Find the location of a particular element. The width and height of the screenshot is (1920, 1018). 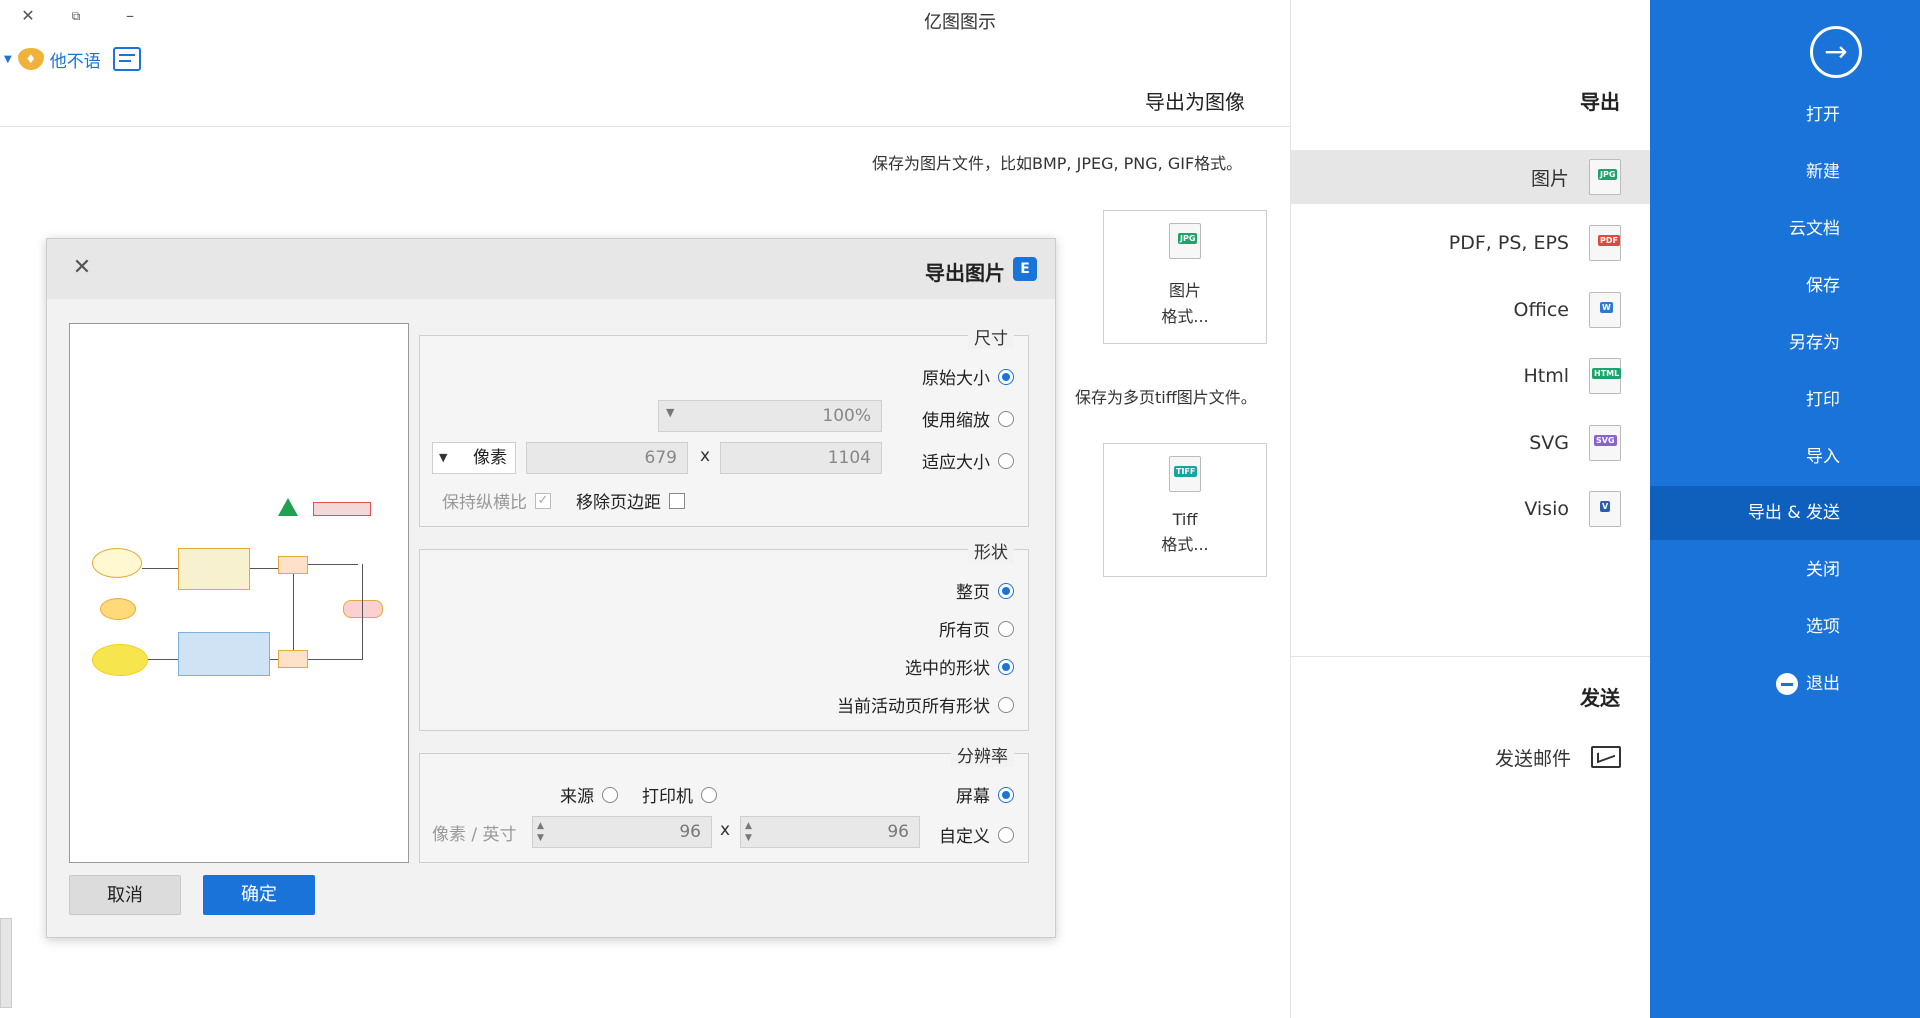

sidebar-item-export-send: 导出 & 发送 is located at coordinates (1785, 513).